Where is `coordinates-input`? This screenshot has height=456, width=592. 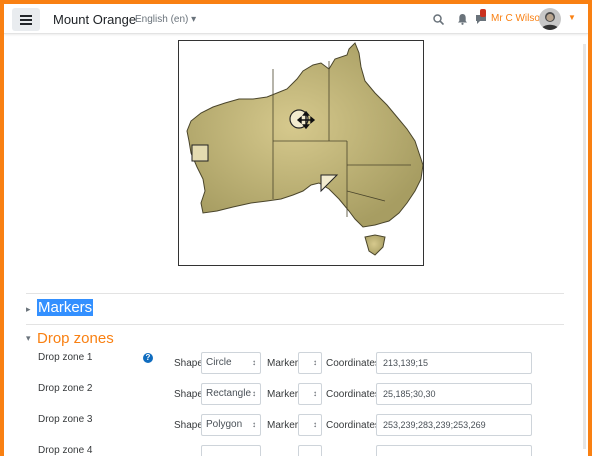 coordinates-input is located at coordinates (454, 450).